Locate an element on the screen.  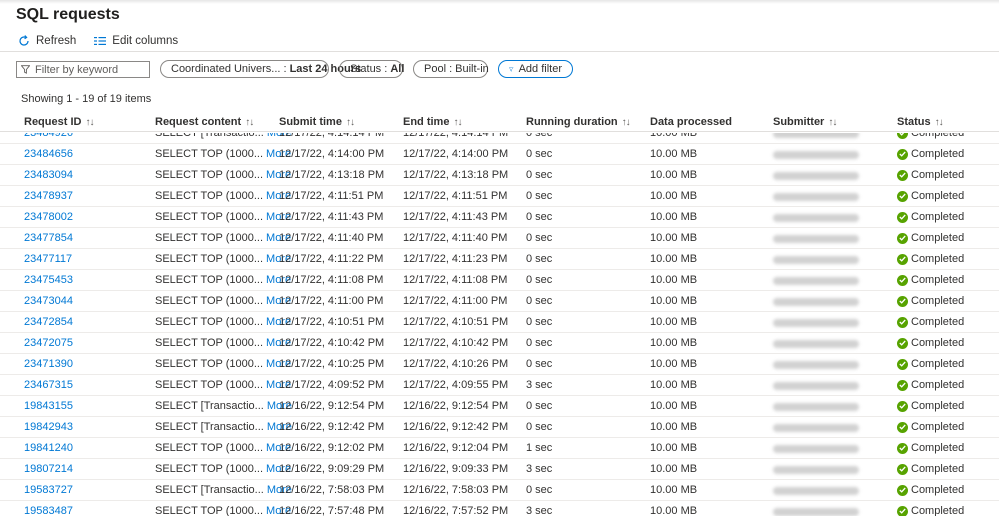
request-id-link: 23467315 is located at coordinates (48, 385).